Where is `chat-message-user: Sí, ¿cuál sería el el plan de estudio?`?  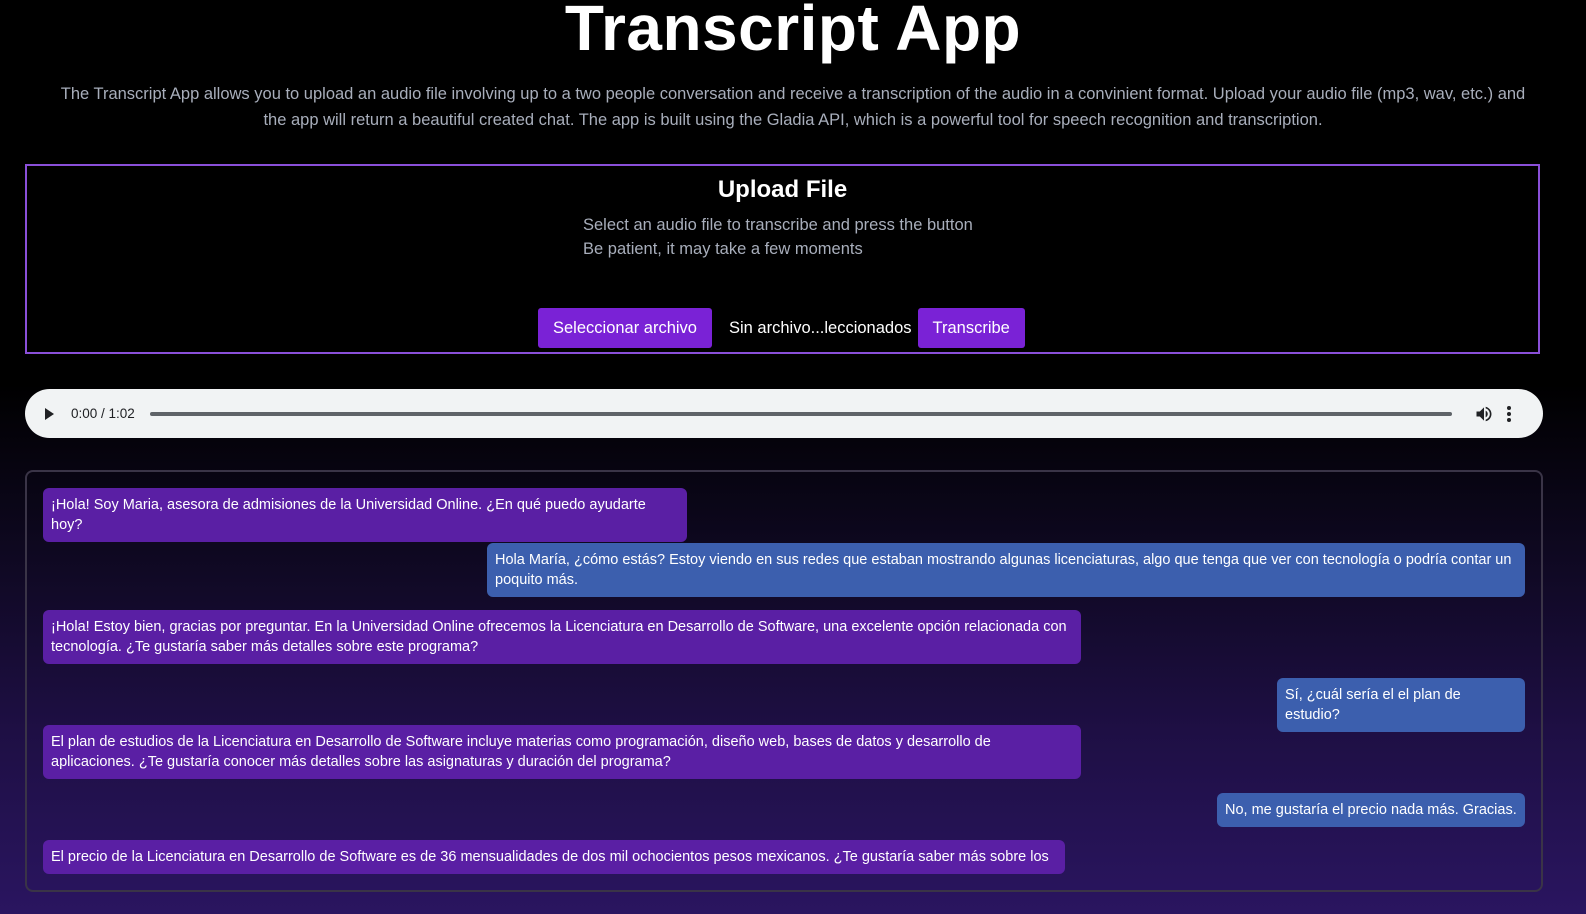
chat-message-user: Sí, ¿cuál sería el el plan de estudio? is located at coordinates (1401, 705).